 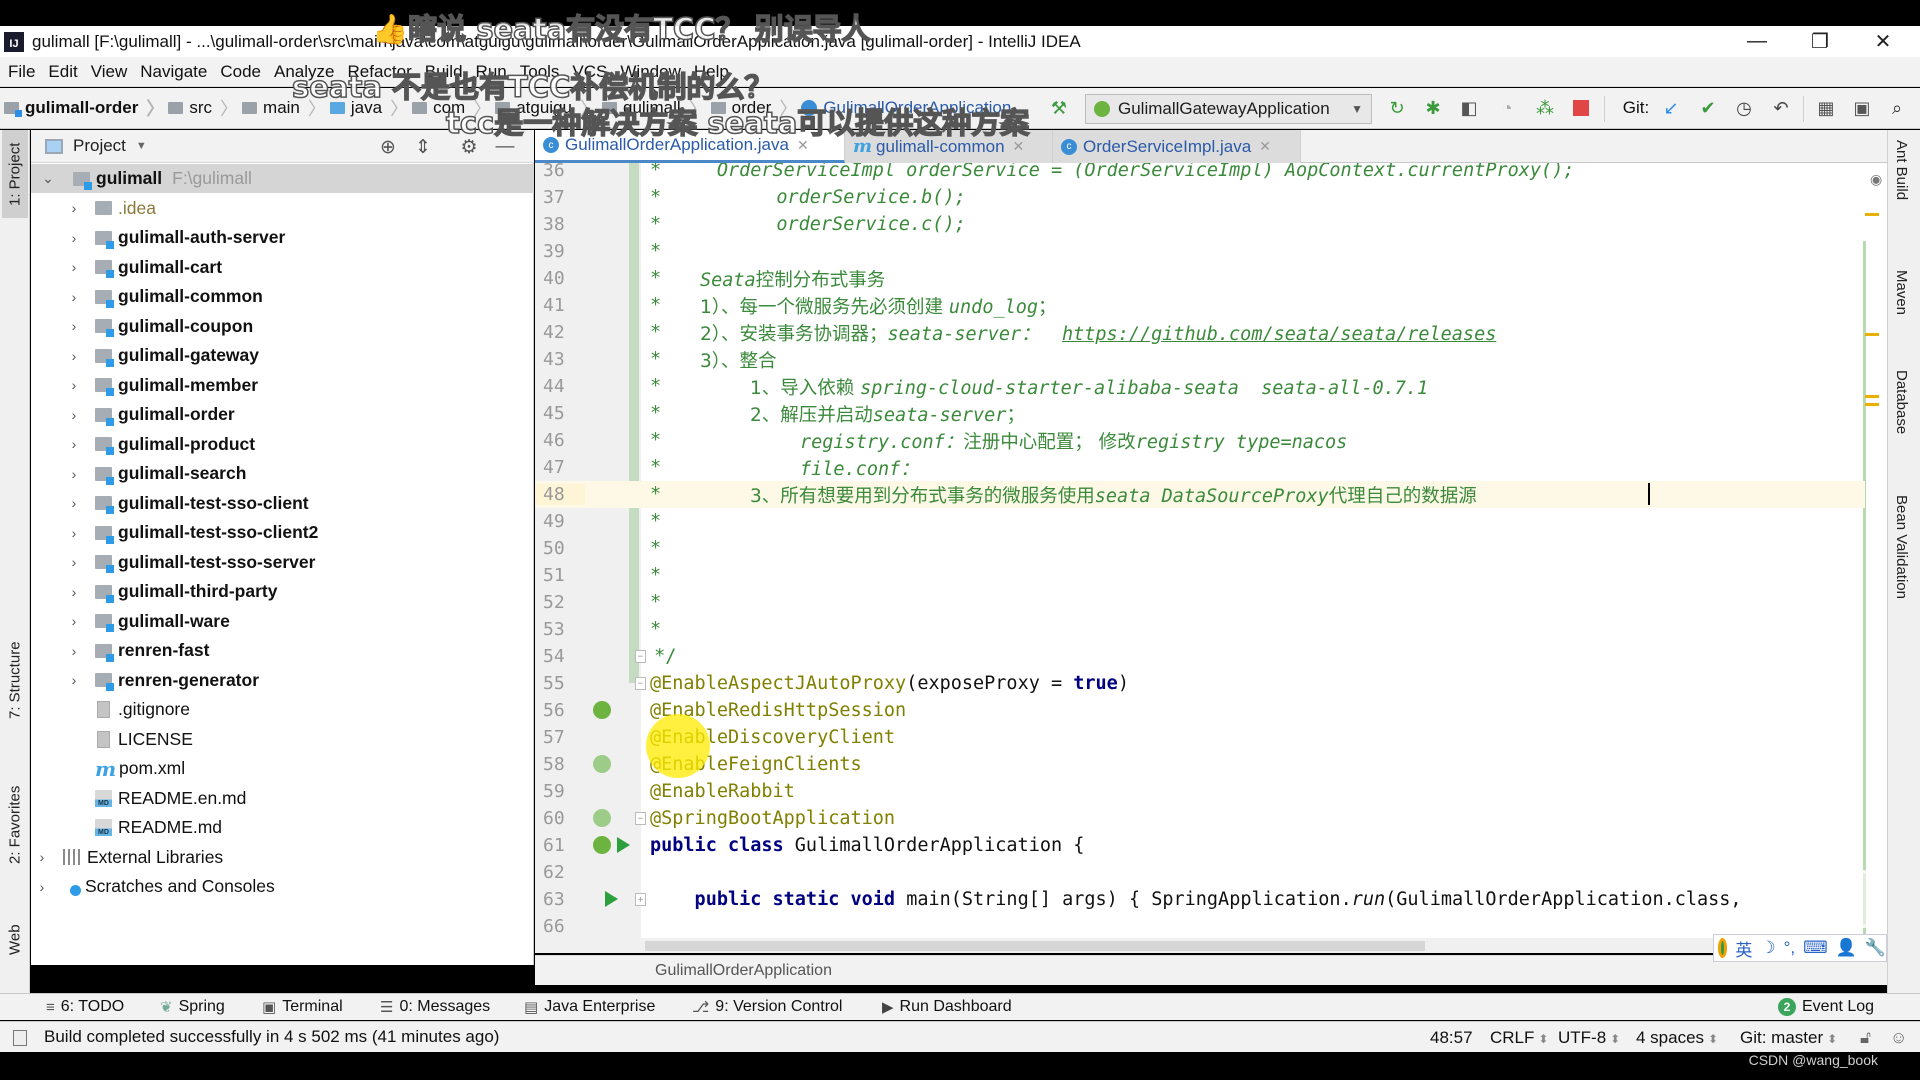 What do you see at coordinates (491, 72) in the screenshot?
I see `menu-run: Run` at bounding box center [491, 72].